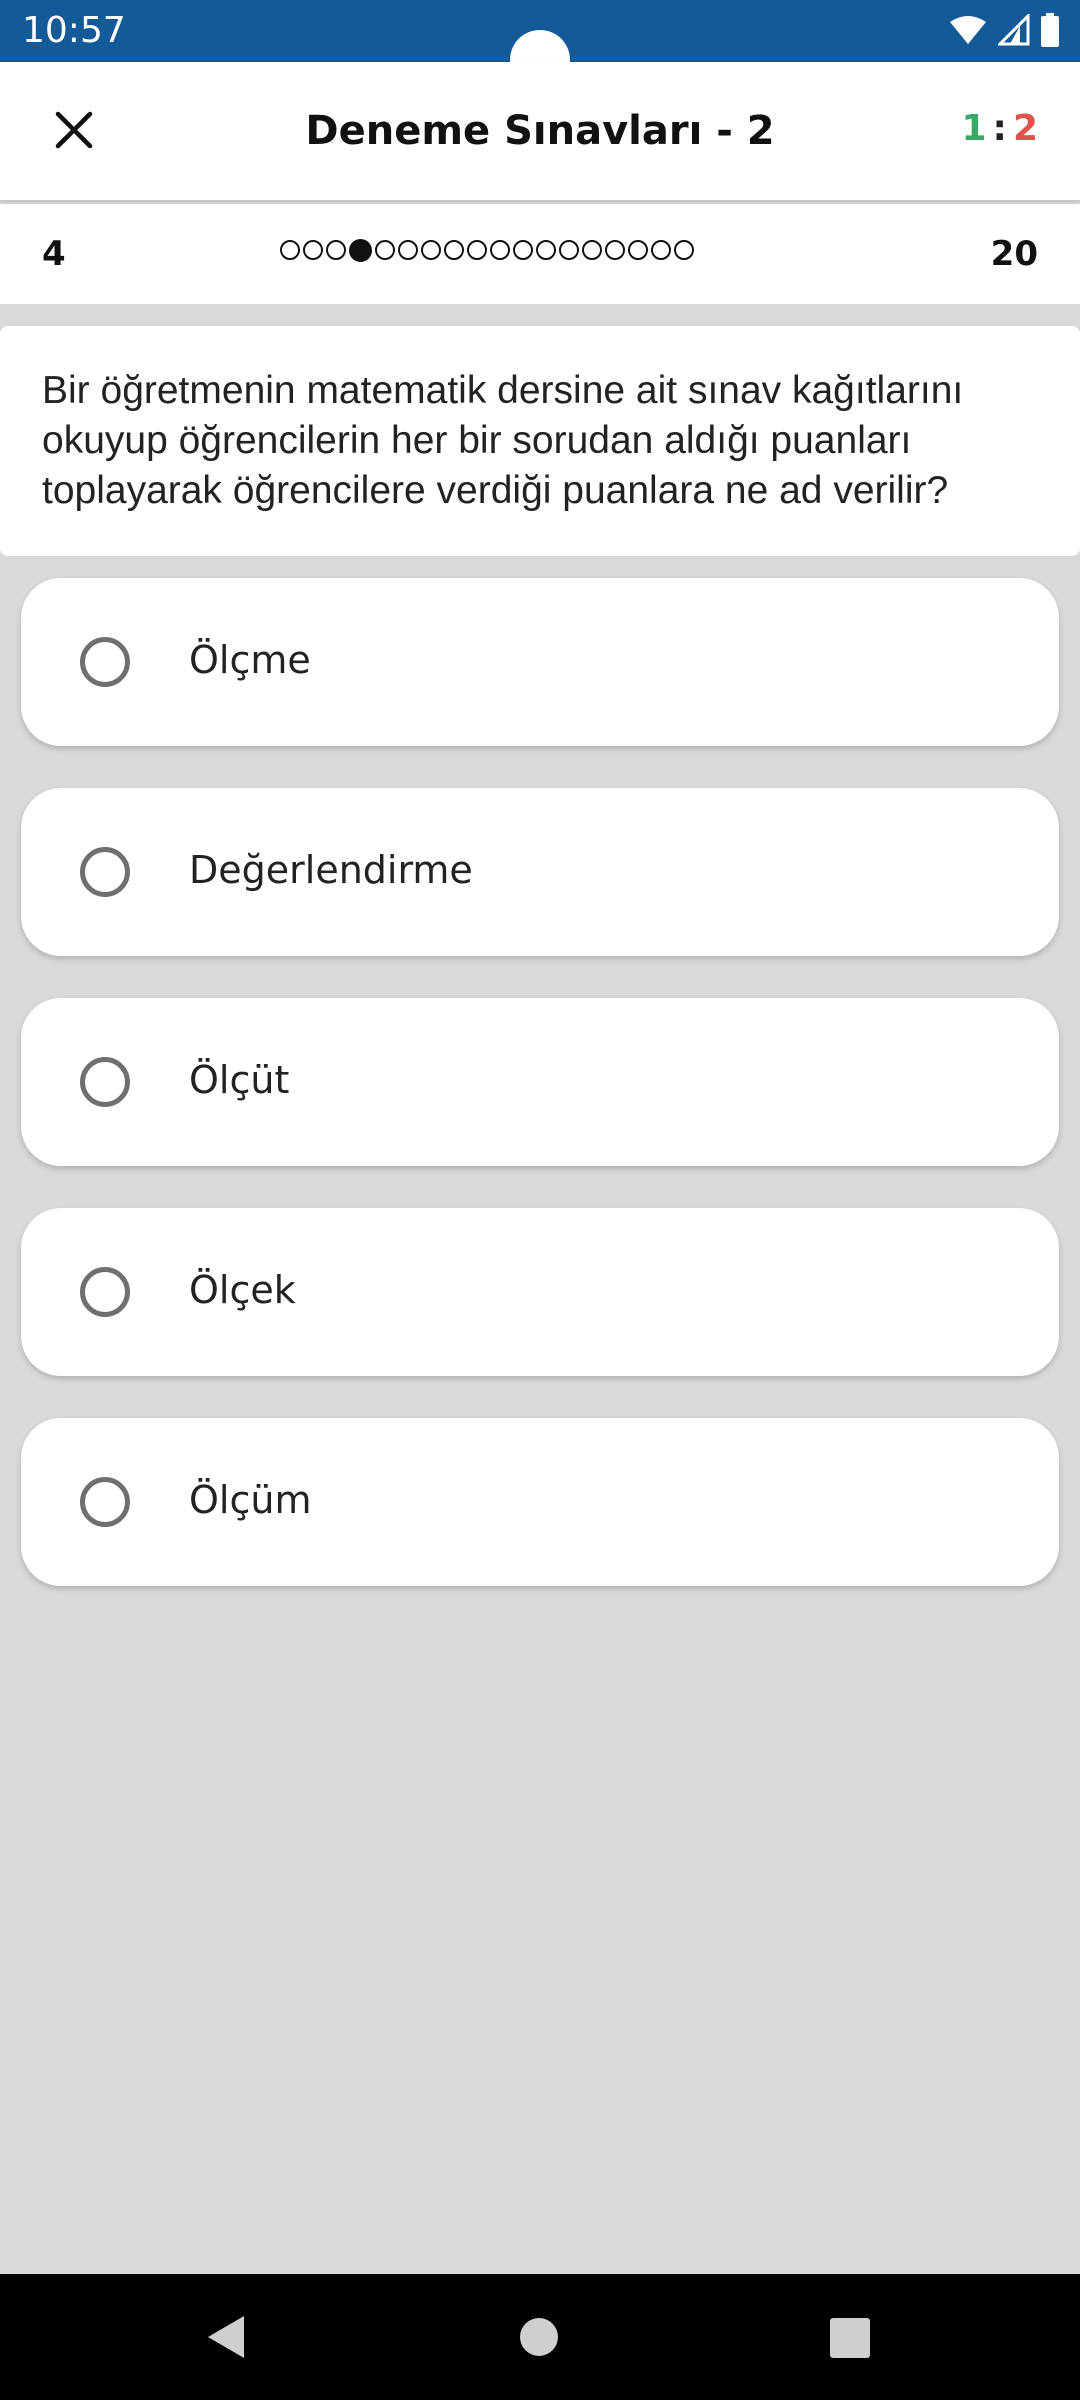 The width and height of the screenshot is (1080, 2400). What do you see at coordinates (850, 2338) in the screenshot?
I see `recent-apps-icon` at bounding box center [850, 2338].